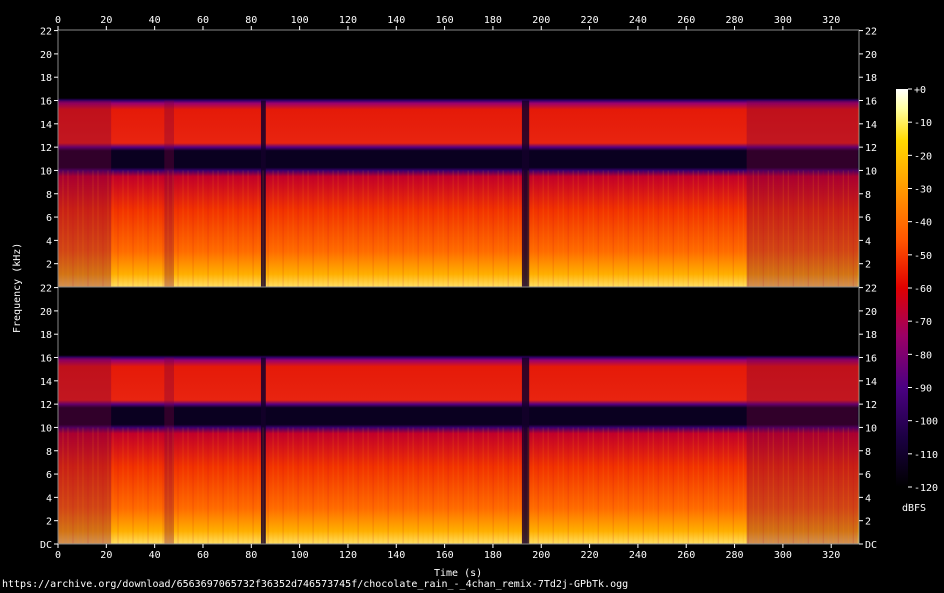 Image resolution: width=944 pixels, height=593 pixels. Describe the element at coordinates (923, 322) in the screenshot. I see `colorbar-tick-label: -70` at that location.